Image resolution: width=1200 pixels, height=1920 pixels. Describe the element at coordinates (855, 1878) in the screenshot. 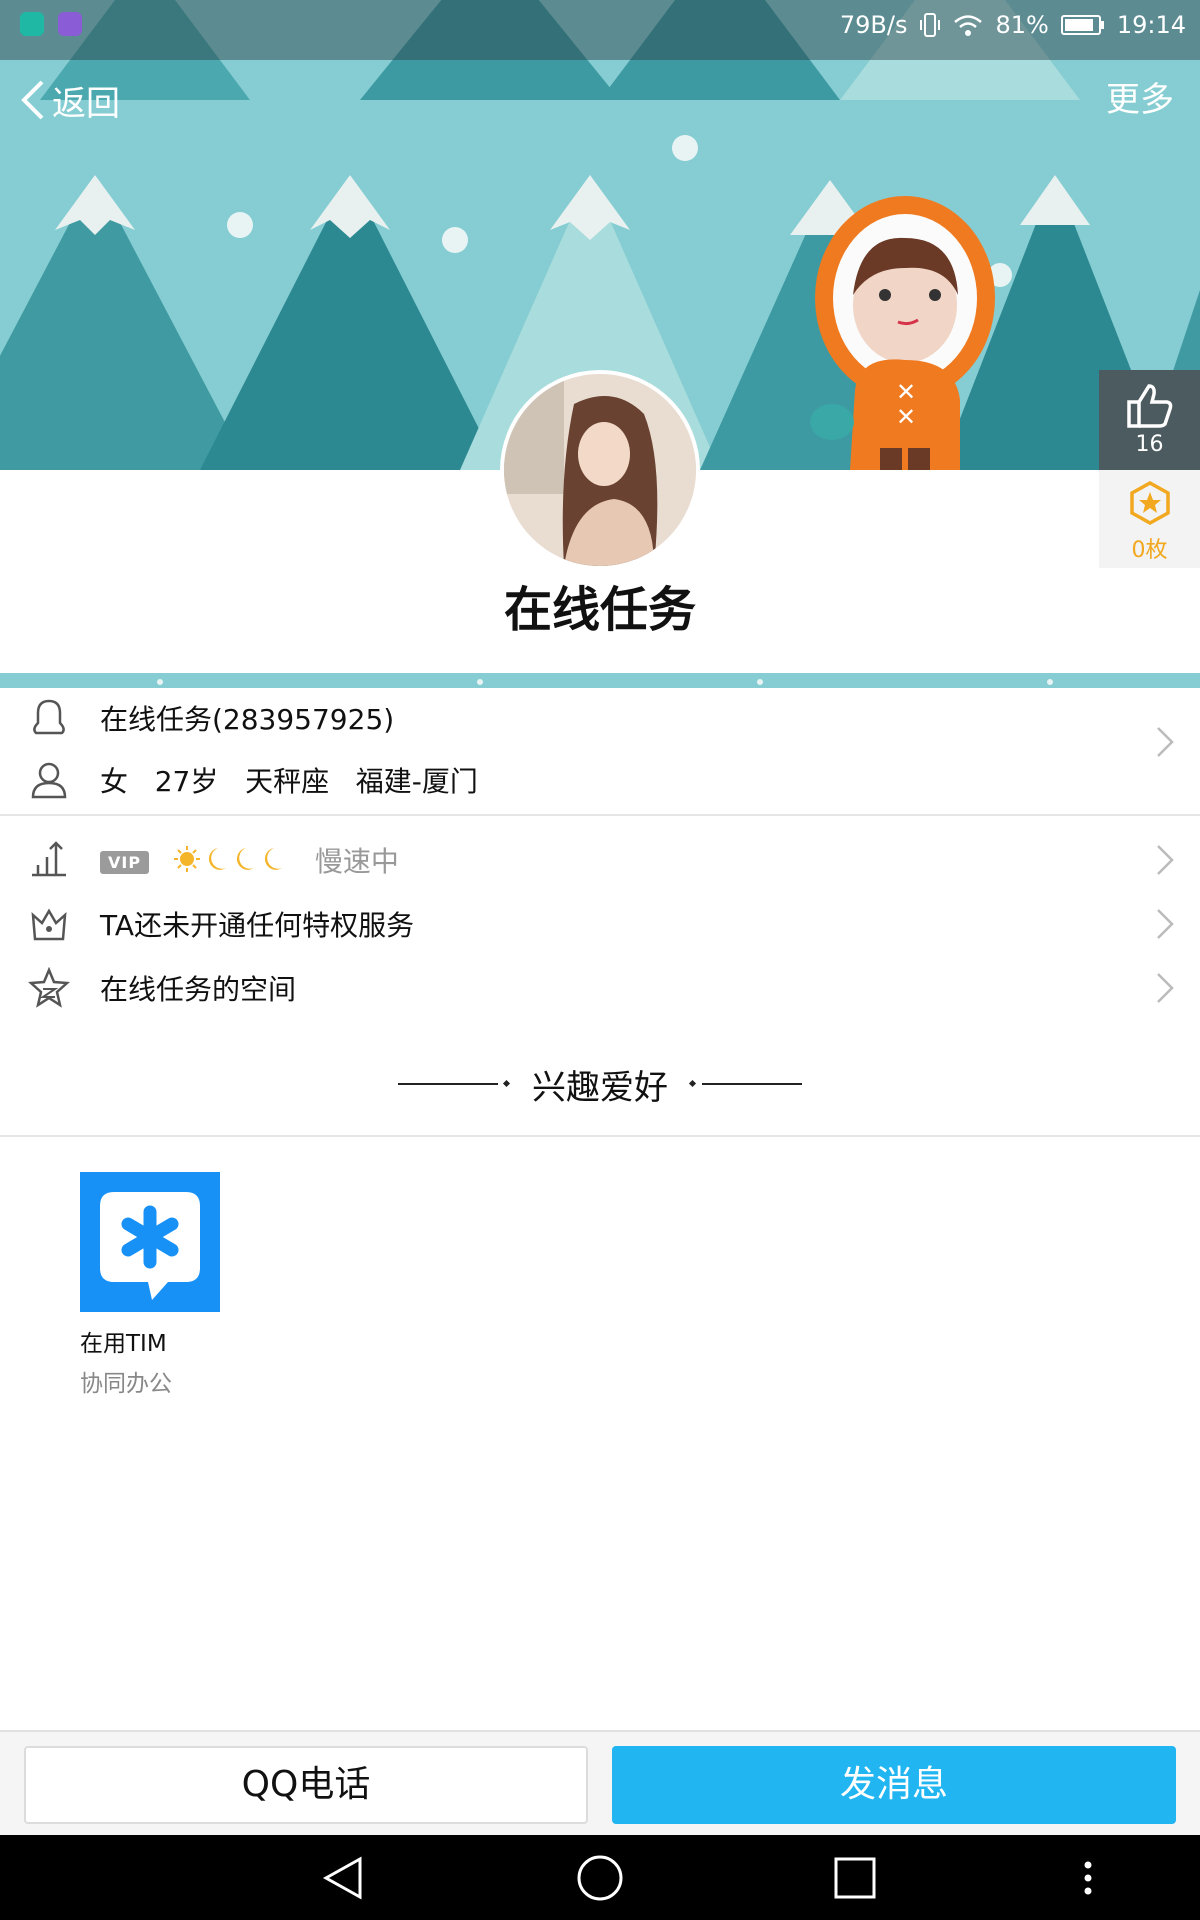

I see `nav-recents-icon` at that location.